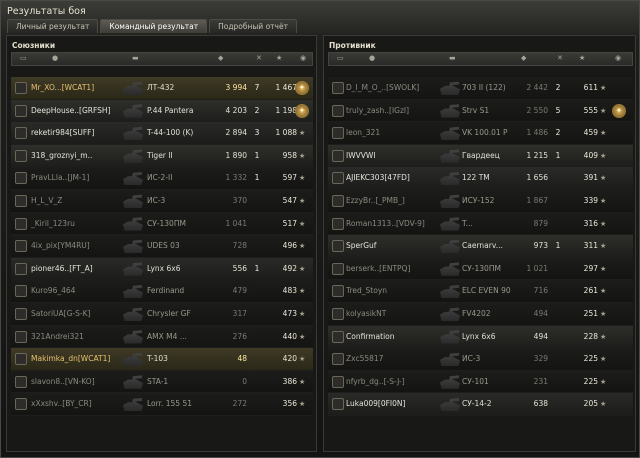 The width and height of the screenshot is (640, 458). What do you see at coordinates (480, 178) in the screenshot?
I see `player-row: AJIEKC303[47FD] 122 TM 1 656 391 ★` at bounding box center [480, 178].